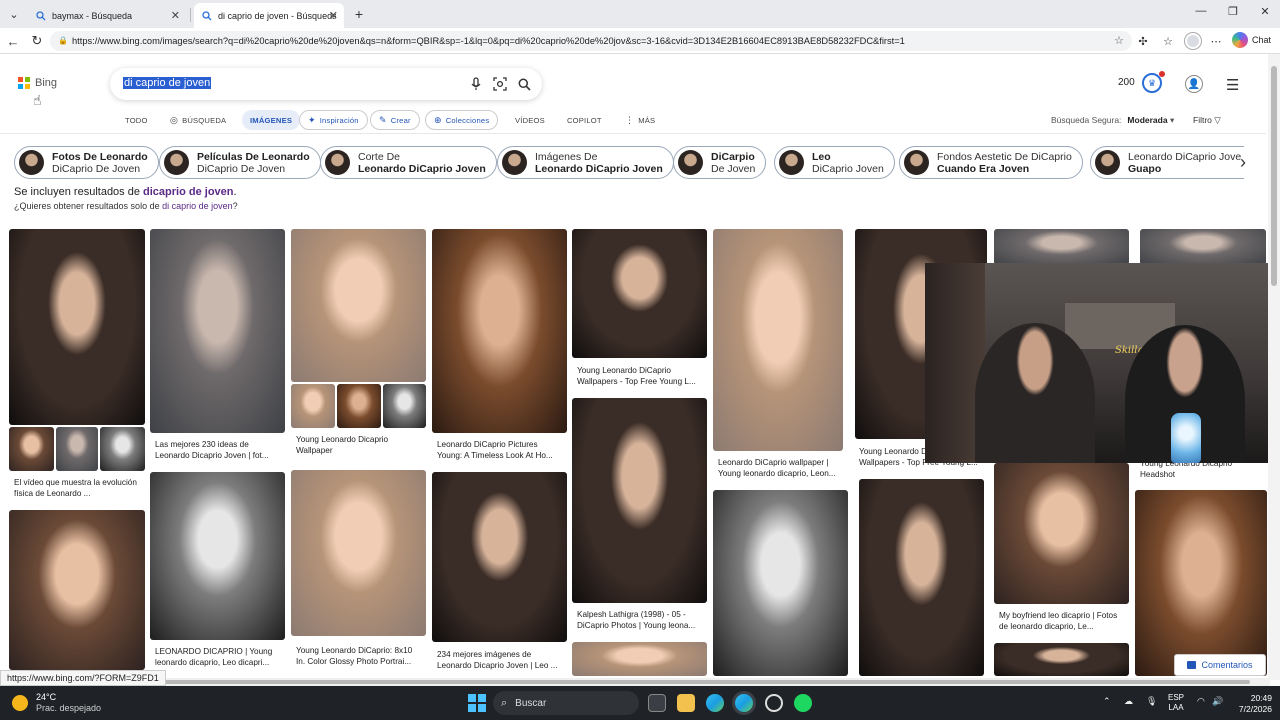  What do you see at coordinates (584, 120) in the screenshot?
I see `nav-copilot: COPILOT` at bounding box center [584, 120].